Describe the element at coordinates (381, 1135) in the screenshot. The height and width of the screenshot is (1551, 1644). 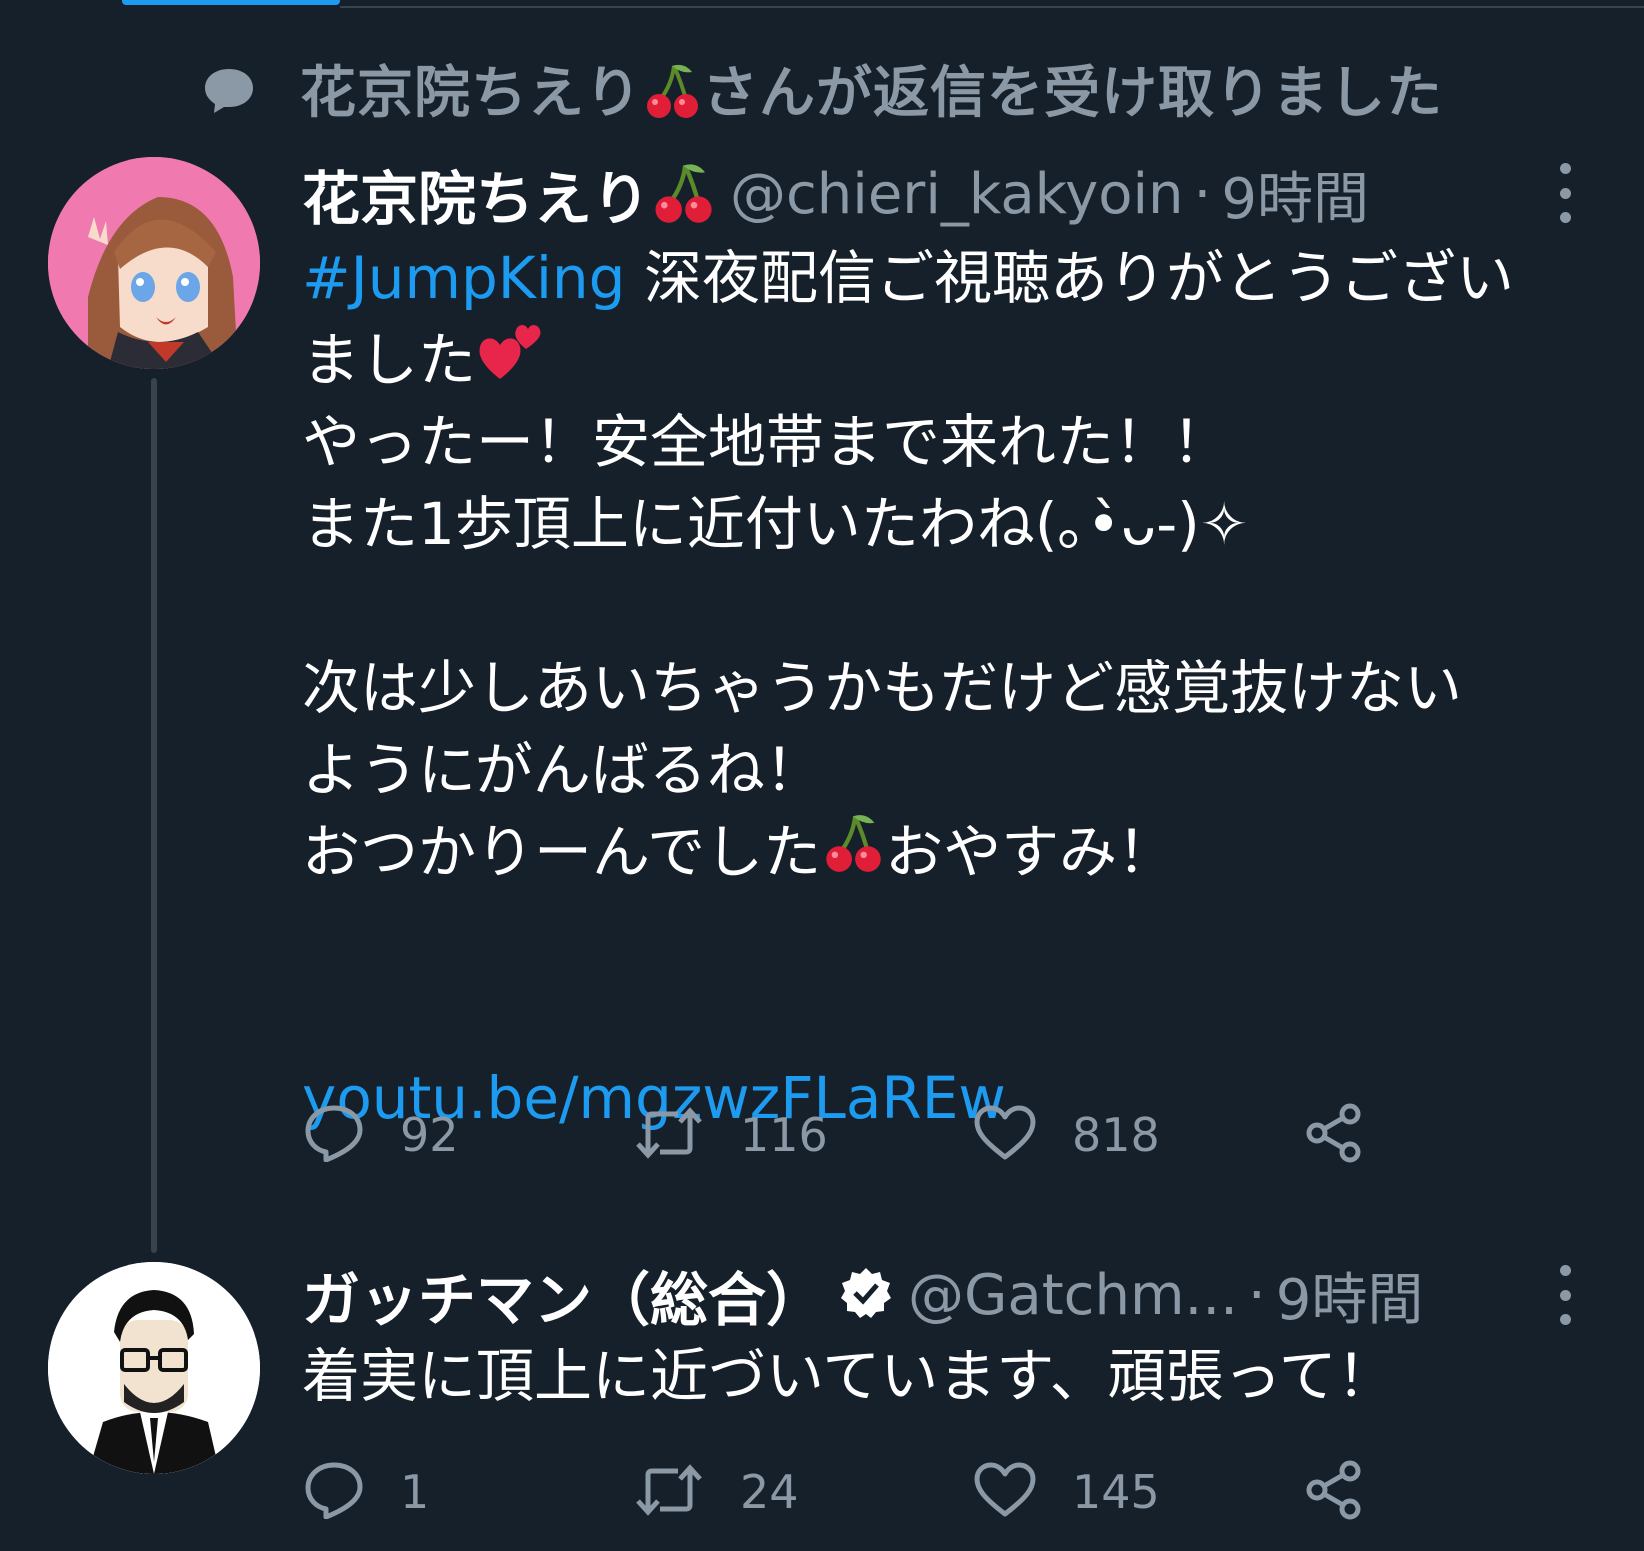
I see `reply-button: 92` at that location.